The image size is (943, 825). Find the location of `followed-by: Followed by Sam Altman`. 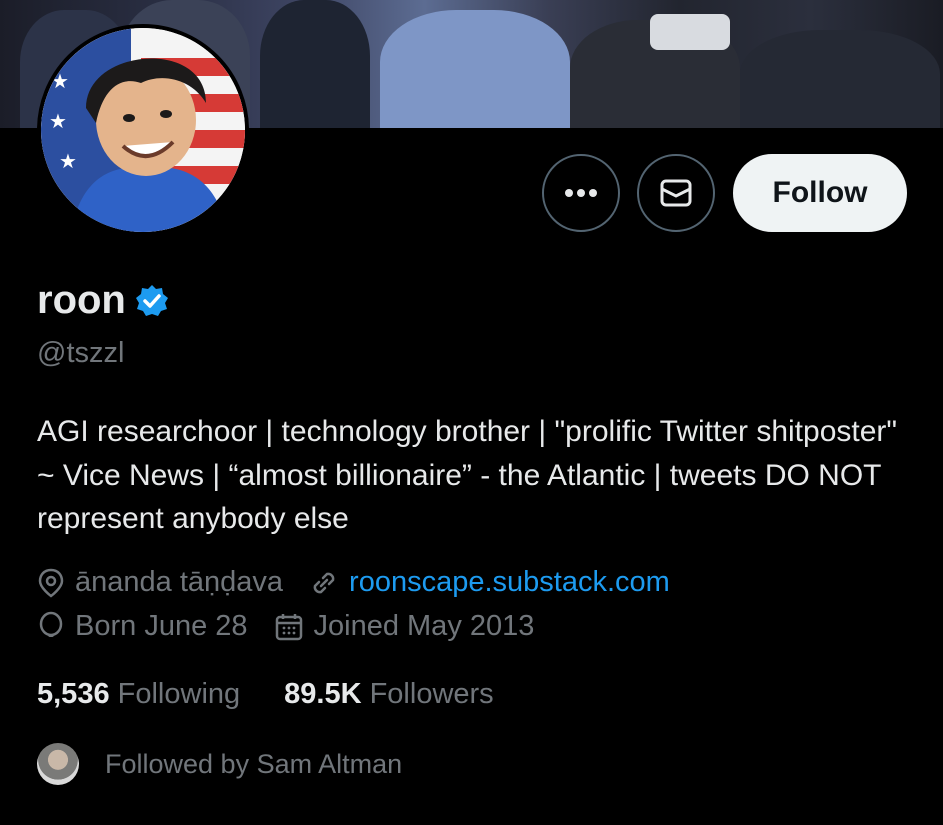

followed-by: Followed by Sam Altman is located at coordinates (219, 764).